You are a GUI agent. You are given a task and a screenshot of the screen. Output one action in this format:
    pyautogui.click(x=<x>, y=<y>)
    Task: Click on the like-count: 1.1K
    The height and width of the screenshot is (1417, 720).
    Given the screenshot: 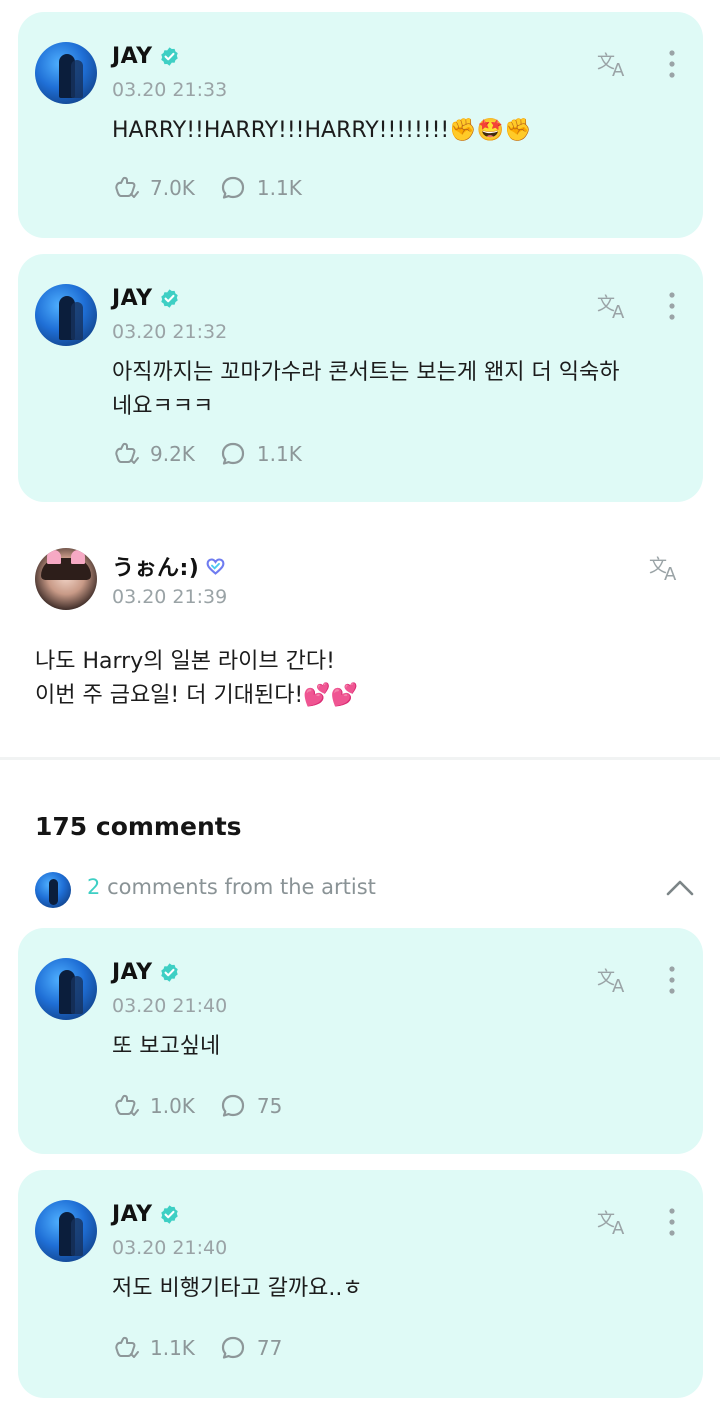 What is the action you would take?
    pyautogui.click(x=172, y=1348)
    